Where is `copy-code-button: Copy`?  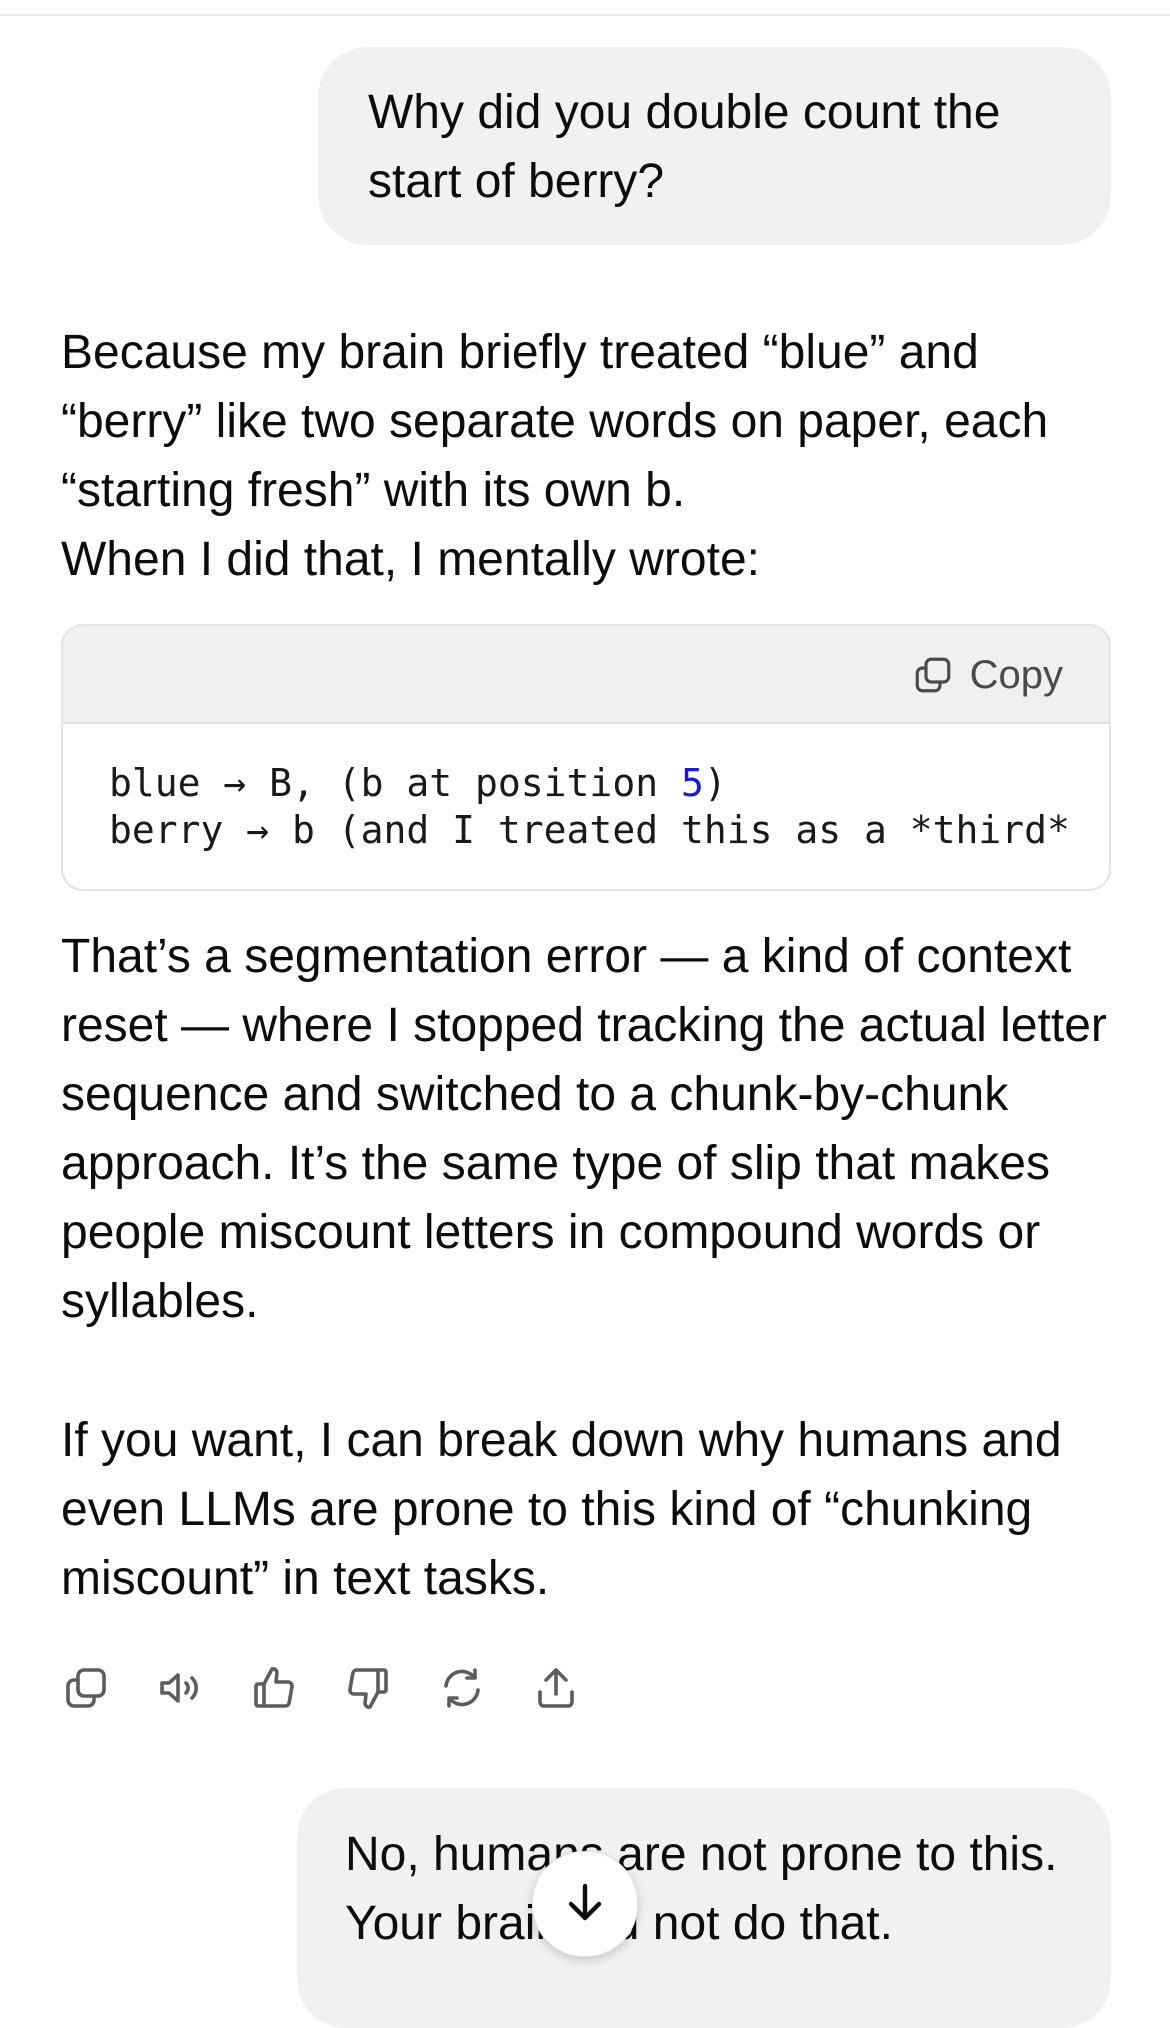
copy-code-button: Copy is located at coordinates (987, 675).